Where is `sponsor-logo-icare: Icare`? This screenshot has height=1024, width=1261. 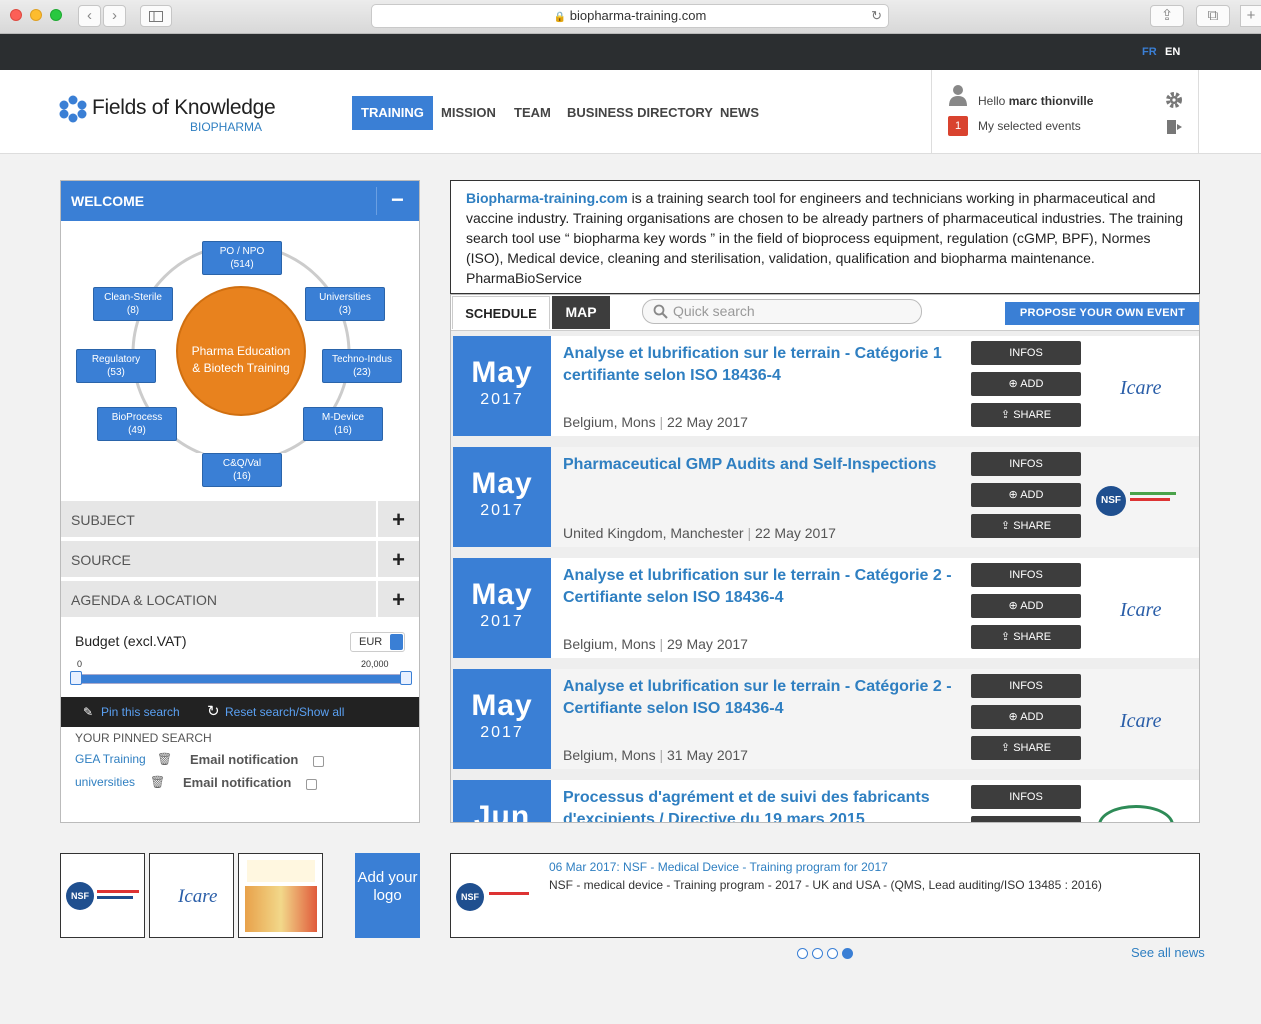 sponsor-logo-icare: Icare is located at coordinates (191, 895).